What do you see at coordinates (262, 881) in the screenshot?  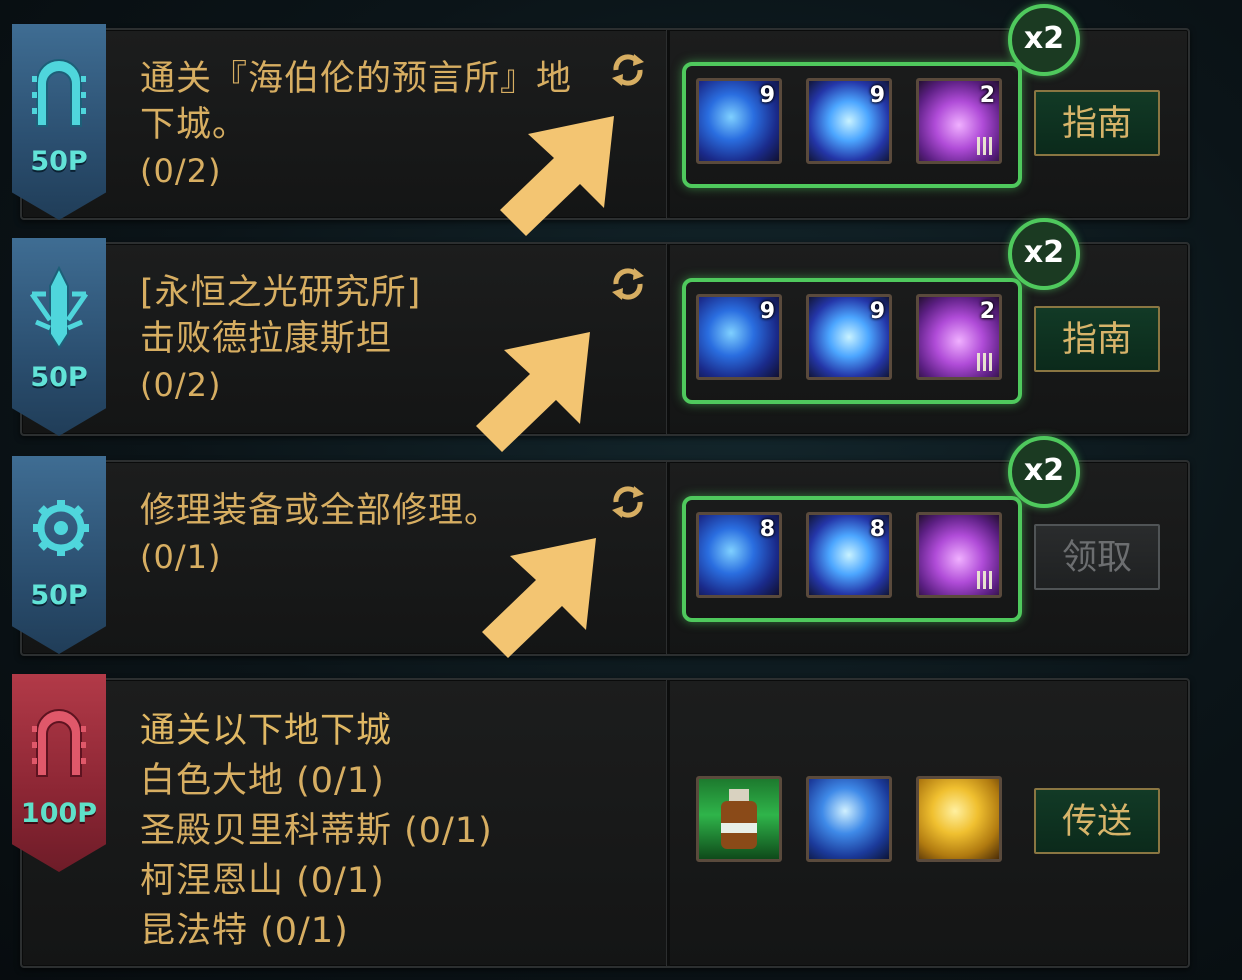 I see `quest-line: 柯涅恩山 (0/1)` at bounding box center [262, 881].